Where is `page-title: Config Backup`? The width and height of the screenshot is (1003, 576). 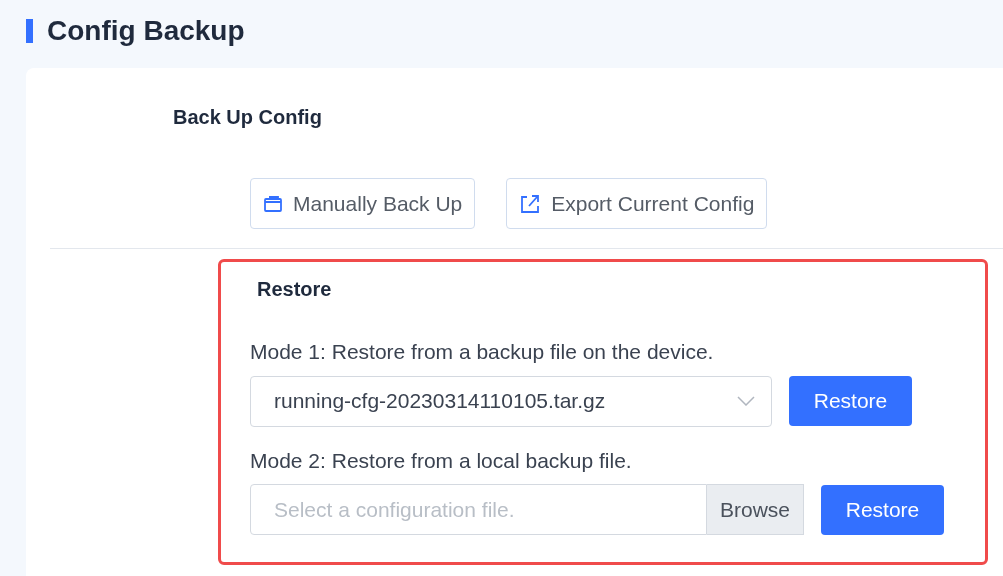
page-title: Config Backup is located at coordinates (146, 31).